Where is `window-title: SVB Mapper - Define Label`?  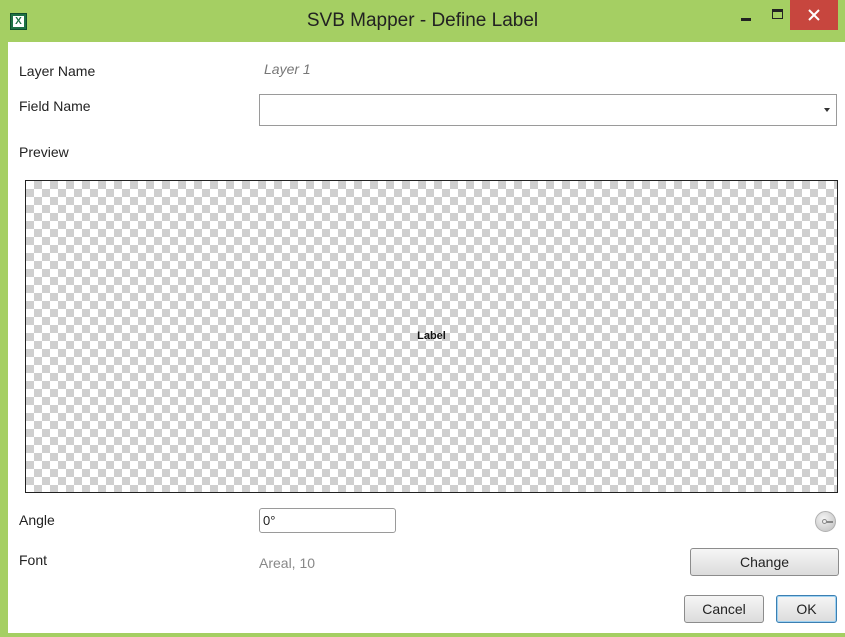 window-title: SVB Mapper - Define Label is located at coordinates (422, 20).